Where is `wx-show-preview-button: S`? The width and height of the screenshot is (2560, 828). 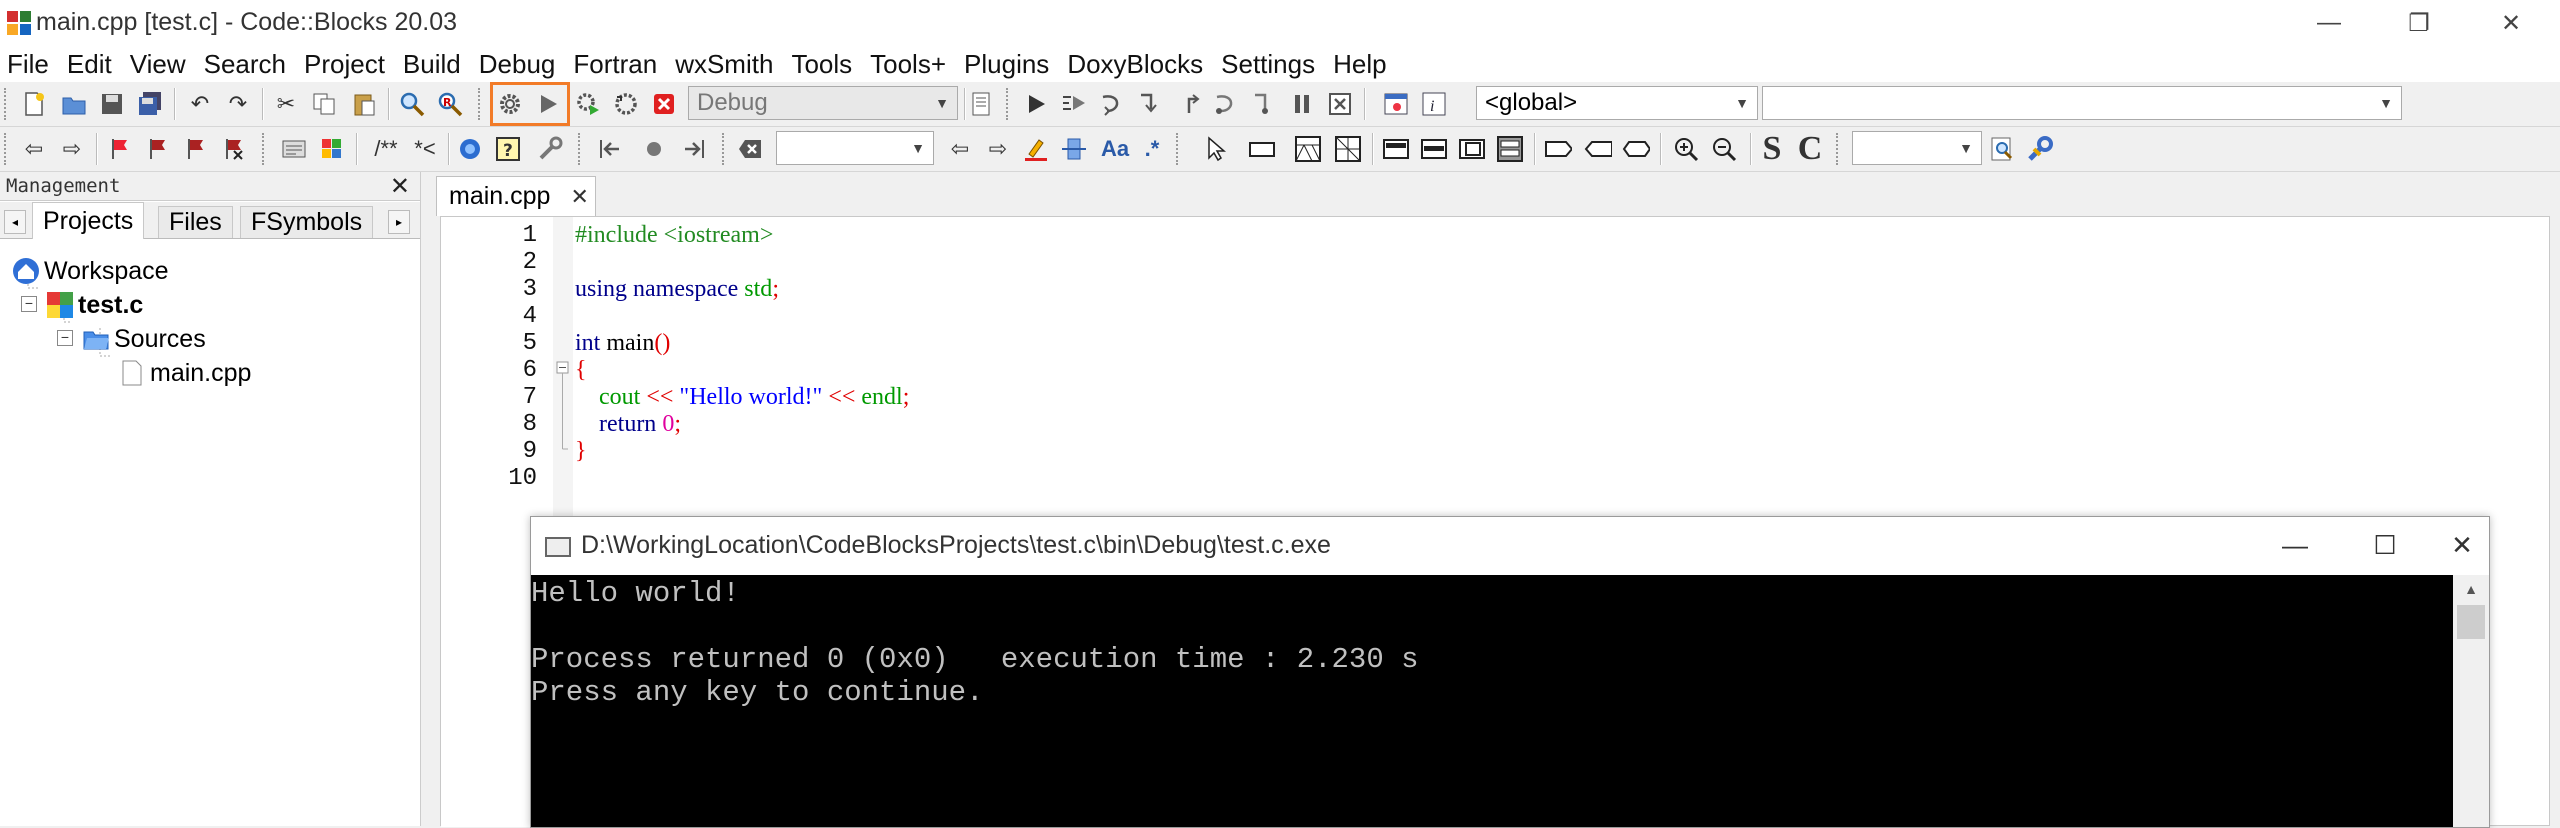
wx-show-preview-button: S is located at coordinates (1772, 148).